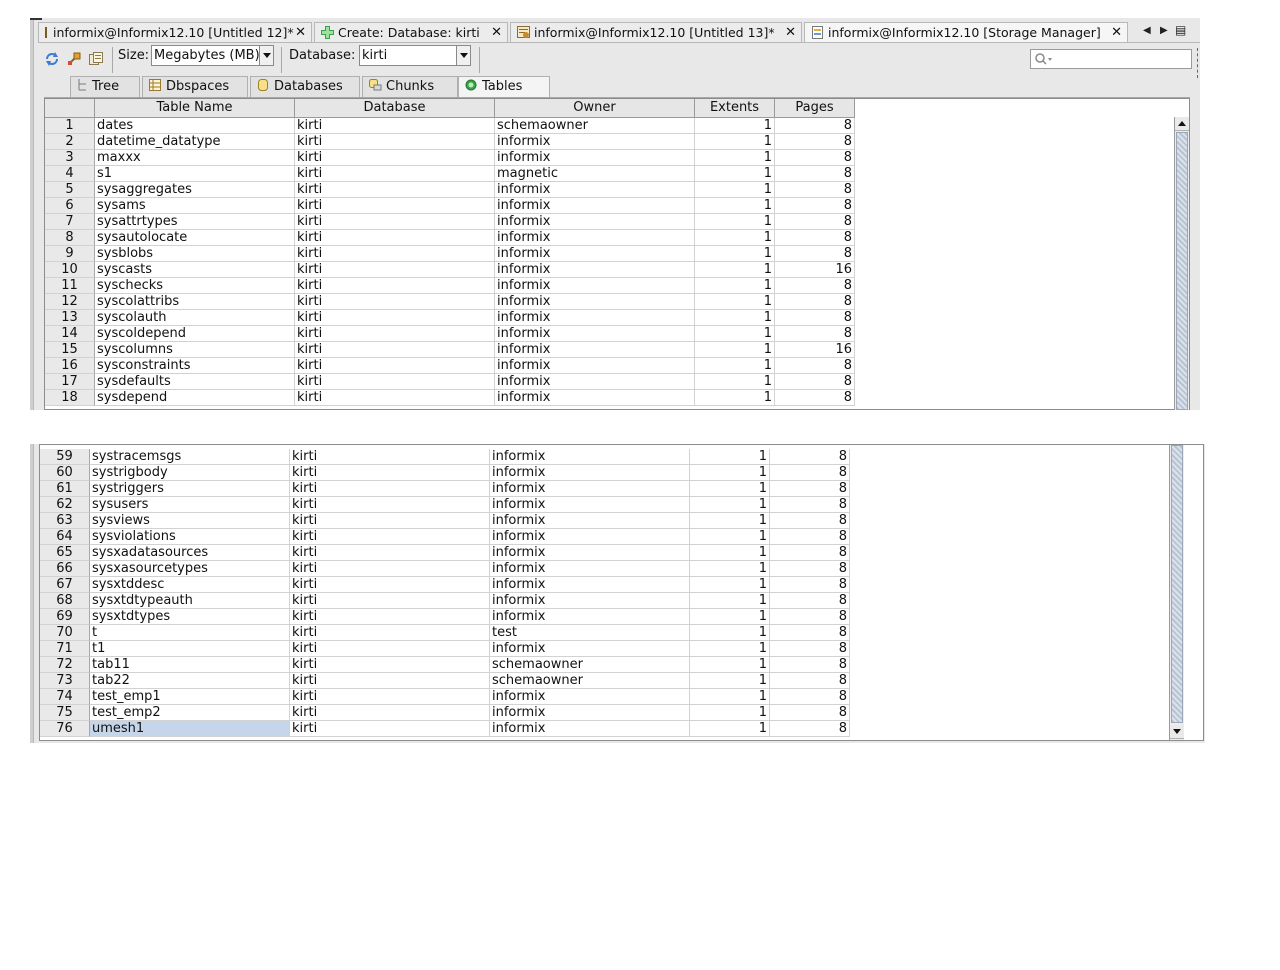  What do you see at coordinates (52, 59) in the screenshot?
I see `refresh-icon` at bounding box center [52, 59].